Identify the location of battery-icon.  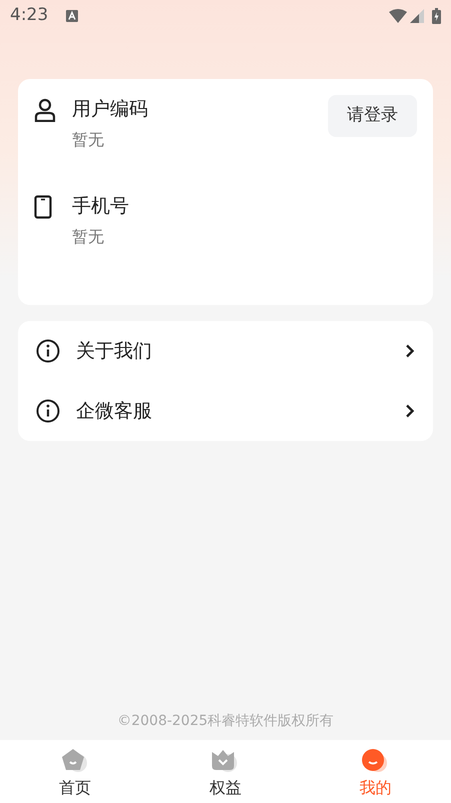
(436, 16).